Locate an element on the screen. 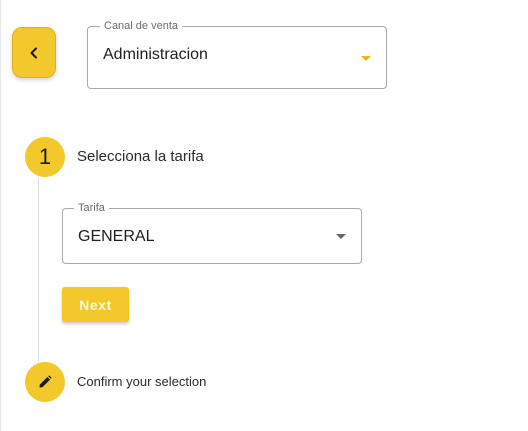 This screenshot has height=431, width=528. stepper-connector is located at coordinates (38, 270).